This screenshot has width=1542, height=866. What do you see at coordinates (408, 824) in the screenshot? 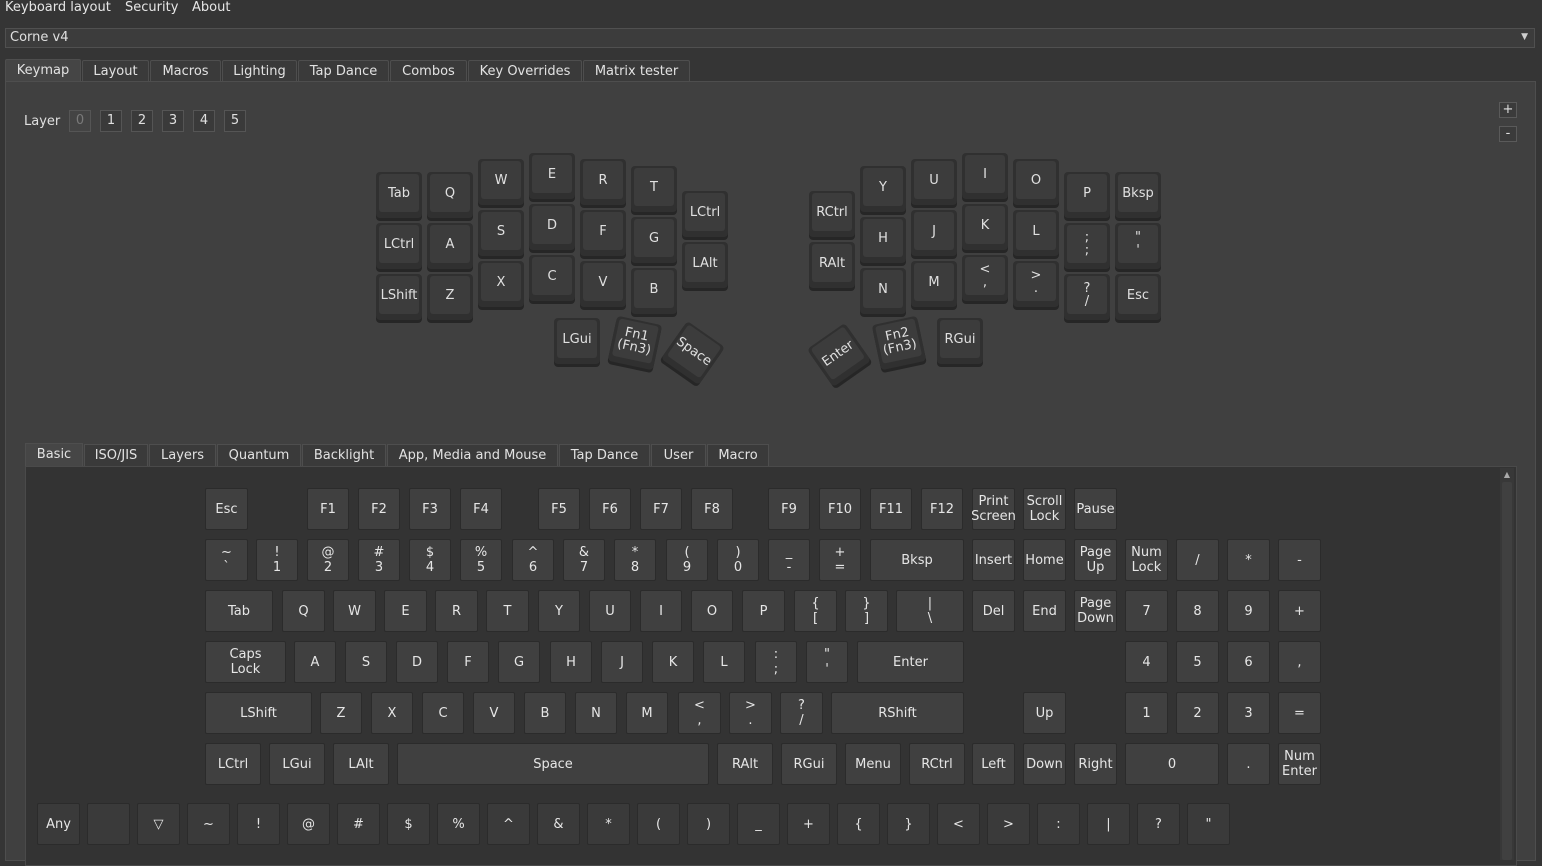
I see `symbol-keycode-button: $` at bounding box center [408, 824].